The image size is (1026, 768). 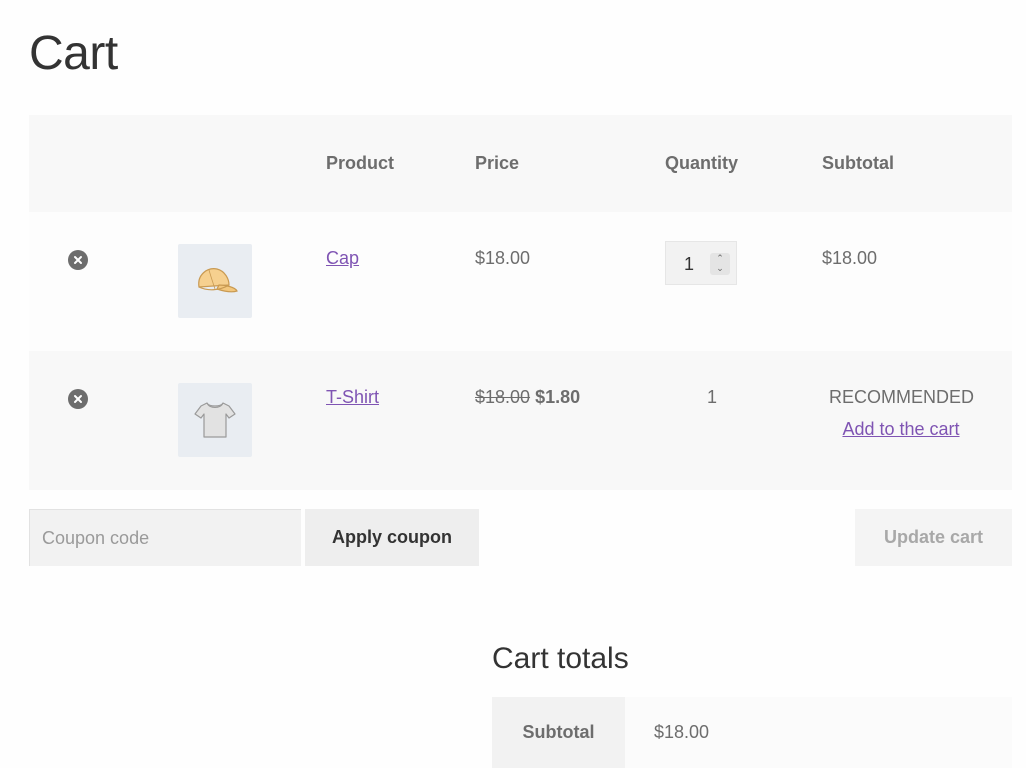 What do you see at coordinates (850, 258) in the screenshot?
I see `subtotal-cap: $18.00` at bounding box center [850, 258].